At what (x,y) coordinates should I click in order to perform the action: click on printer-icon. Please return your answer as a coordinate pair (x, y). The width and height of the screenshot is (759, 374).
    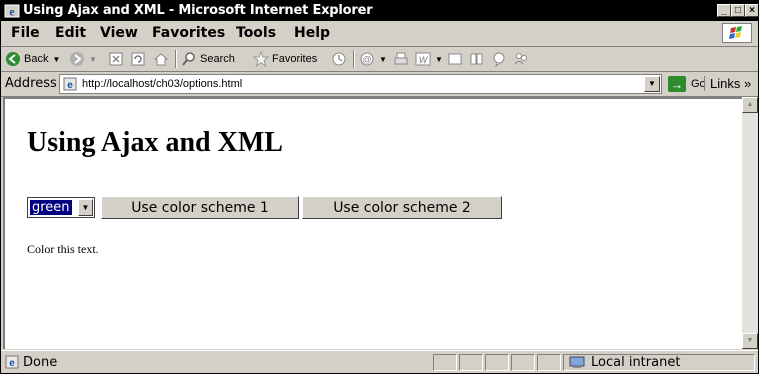
    Looking at the image, I should click on (401, 58).